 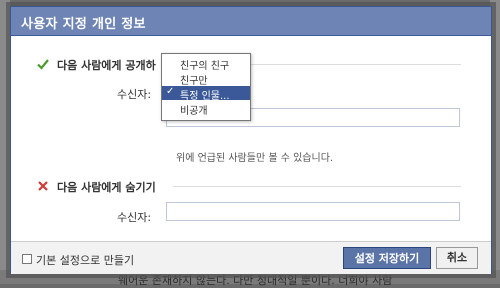 What do you see at coordinates (255, 158) in the screenshot?
I see `share-hint-text: 위에 언급된 사람들만 볼 수 있습니다.` at bounding box center [255, 158].